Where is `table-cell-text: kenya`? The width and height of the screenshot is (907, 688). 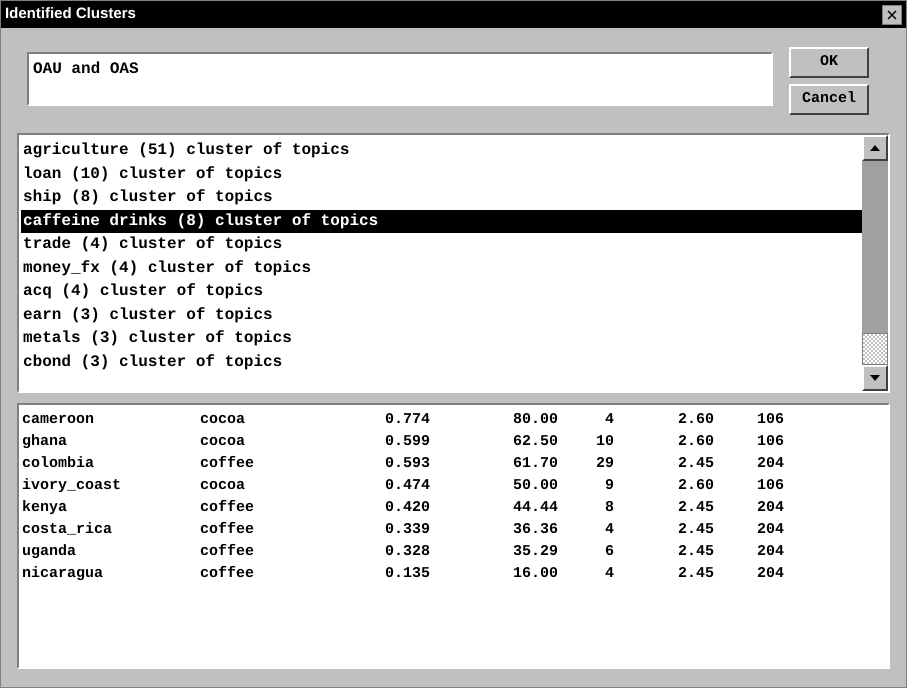 table-cell-text: kenya is located at coordinates (45, 508).